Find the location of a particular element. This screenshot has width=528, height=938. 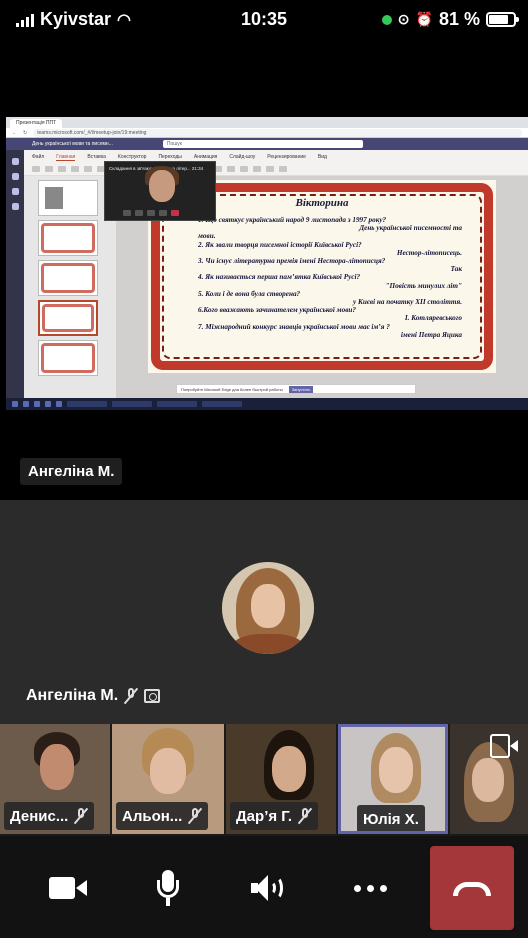

hang-up-icon is located at coordinates (472, 888).